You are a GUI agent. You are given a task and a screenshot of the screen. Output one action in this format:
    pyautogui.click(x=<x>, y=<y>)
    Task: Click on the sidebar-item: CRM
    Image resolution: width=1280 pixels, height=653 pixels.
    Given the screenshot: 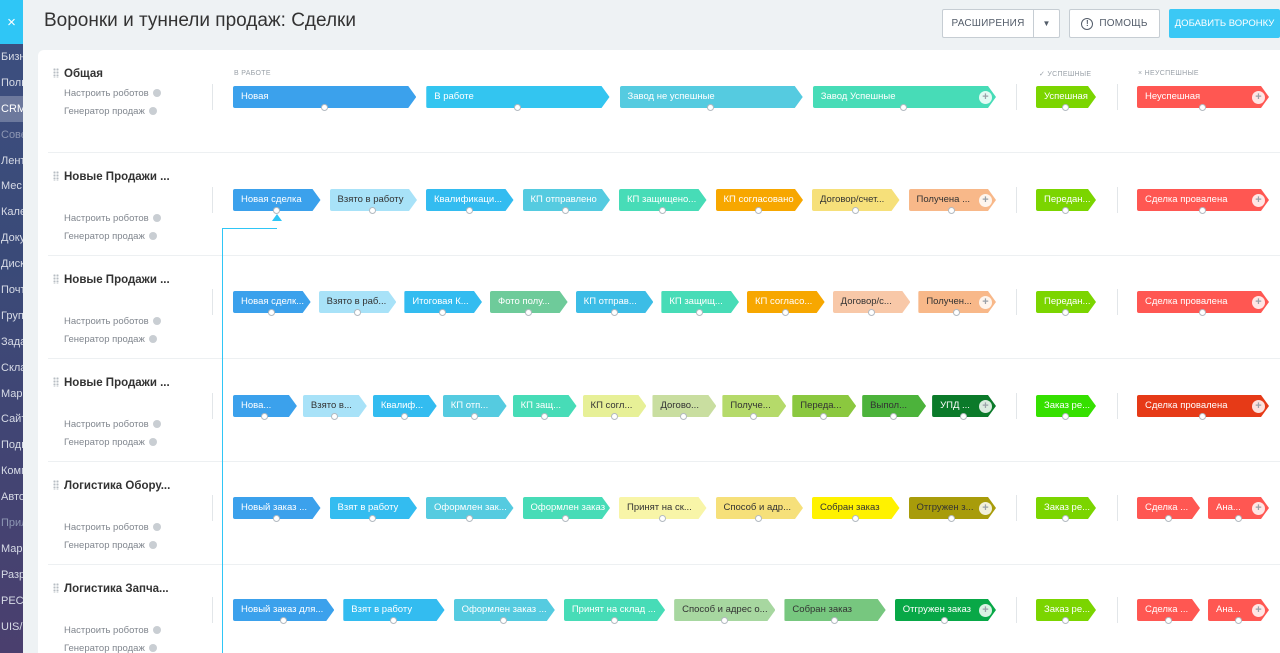 What is the action you would take?
    pyautogui.click(x=11, y=108)
    